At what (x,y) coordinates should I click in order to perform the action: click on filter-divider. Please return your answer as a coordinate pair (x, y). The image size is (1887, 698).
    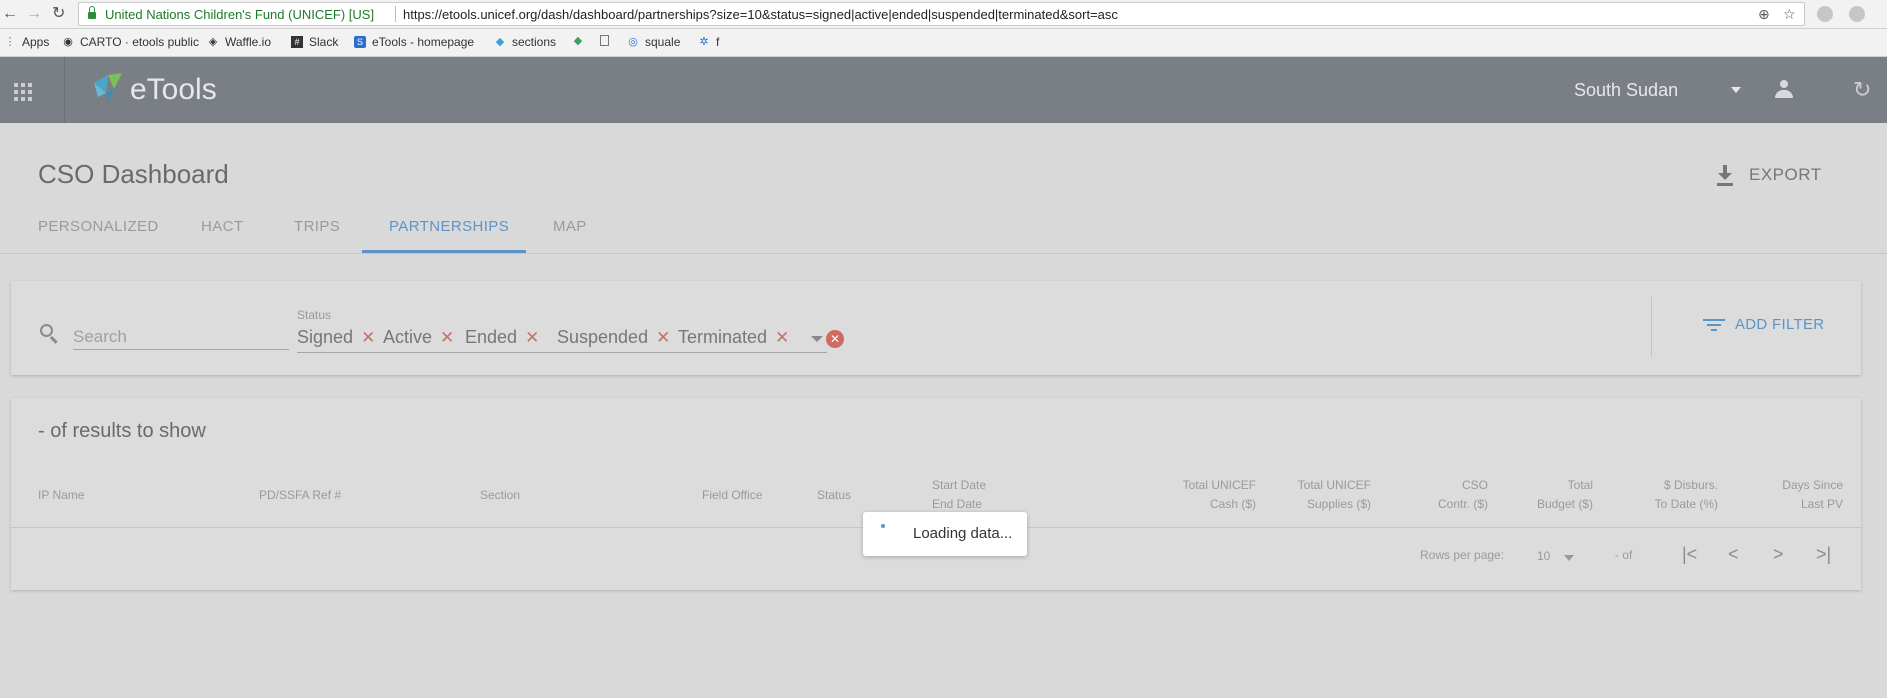
    Looking at the image, I should click on (1651, 327).